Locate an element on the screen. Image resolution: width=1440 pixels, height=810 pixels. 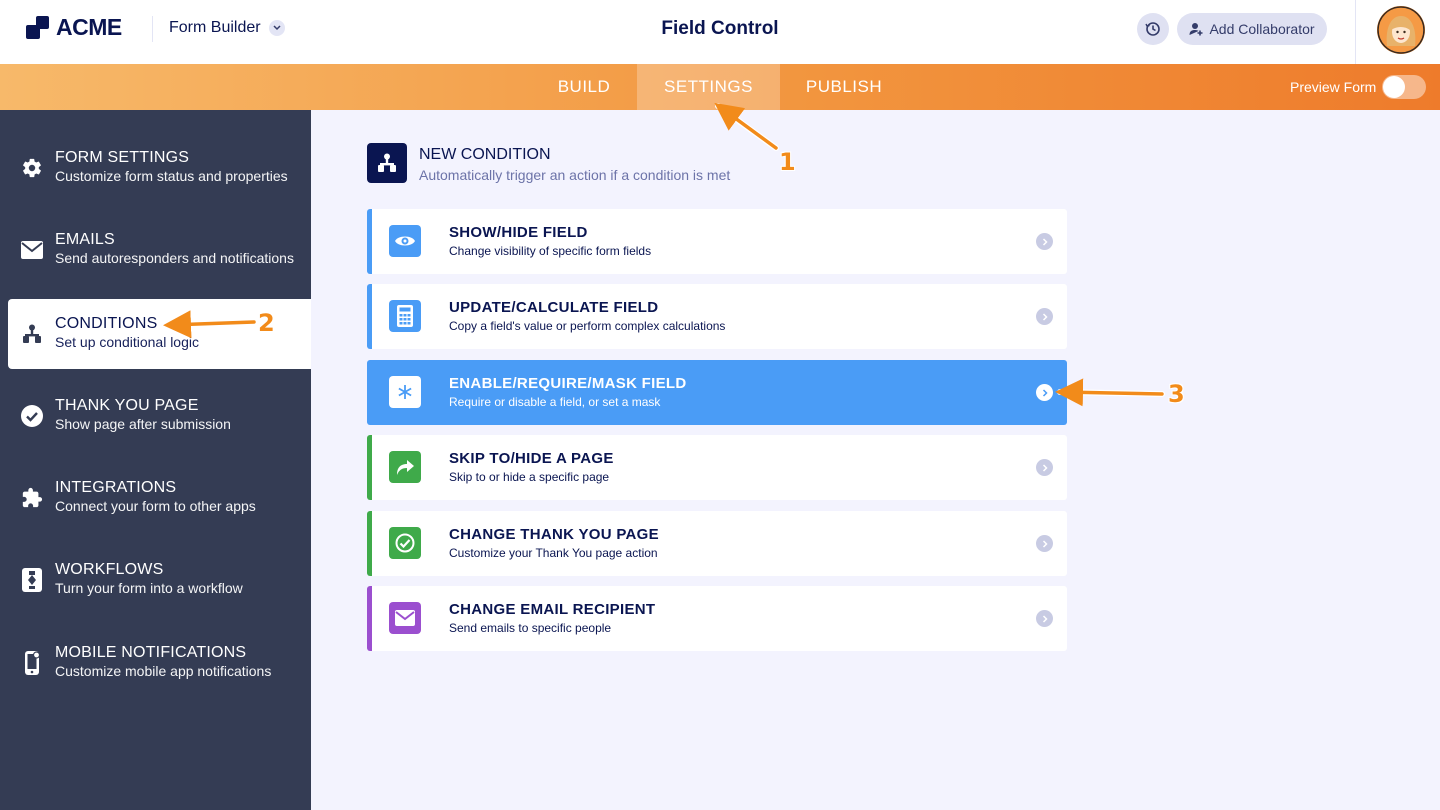
condition-card-title: SKIP TO/HIDE A PAGE is located at coordinates (531, 458).